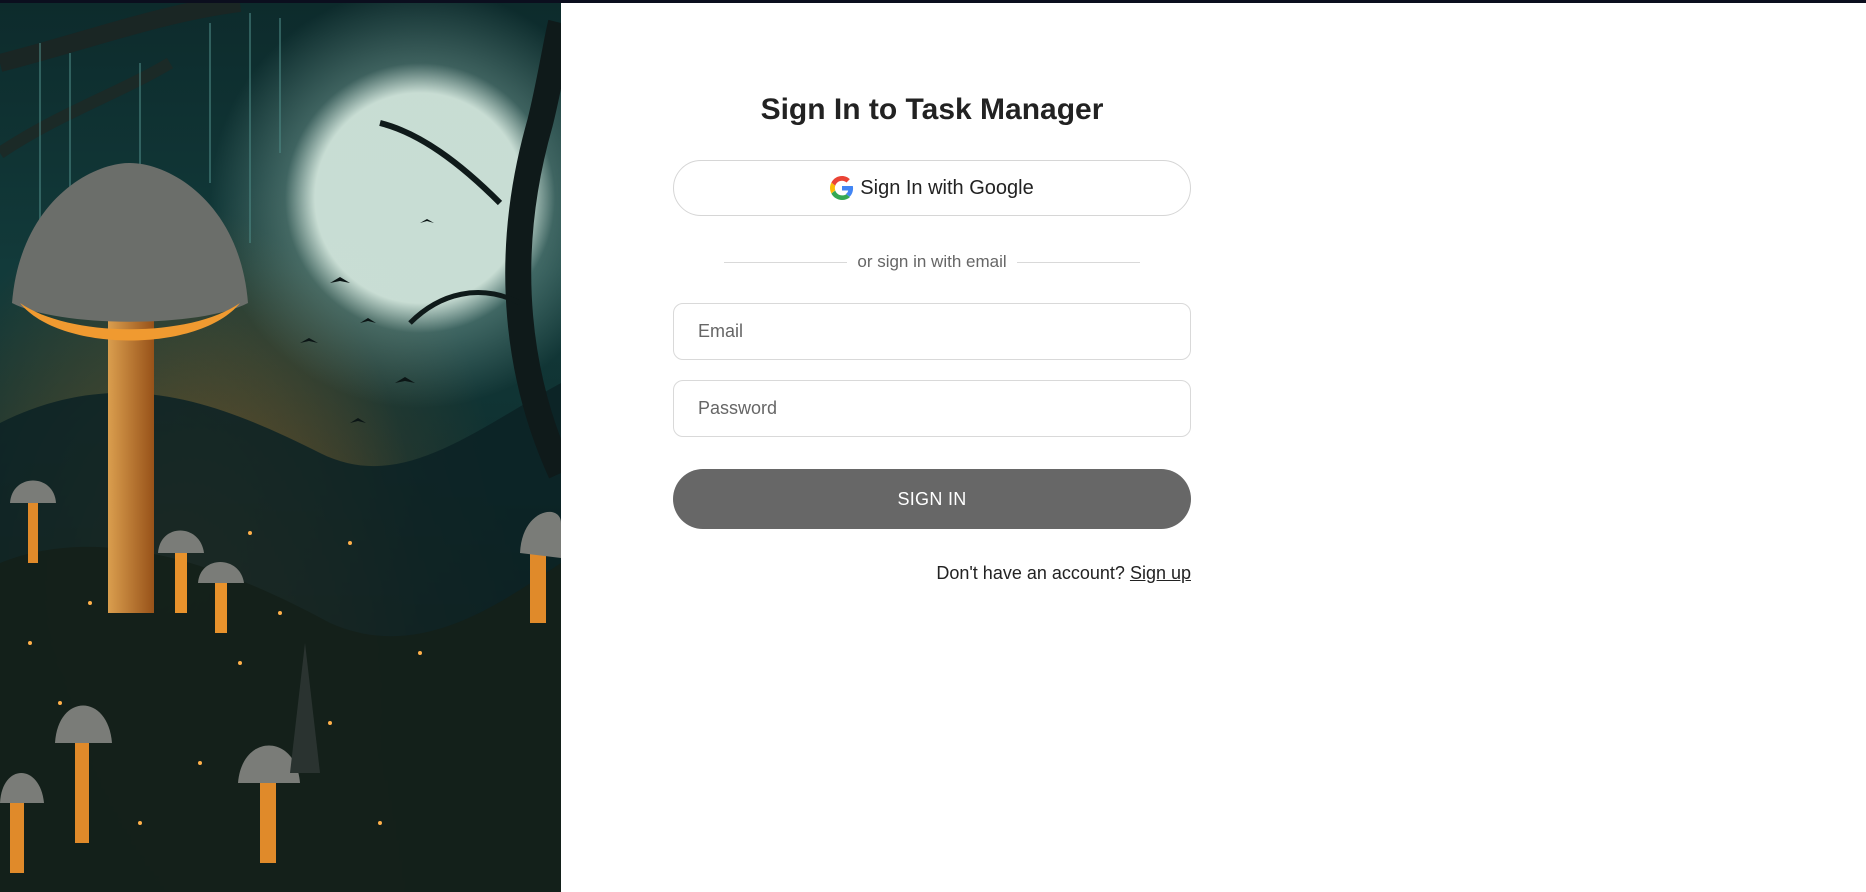  I want to click on password-input, so click(932, 408).